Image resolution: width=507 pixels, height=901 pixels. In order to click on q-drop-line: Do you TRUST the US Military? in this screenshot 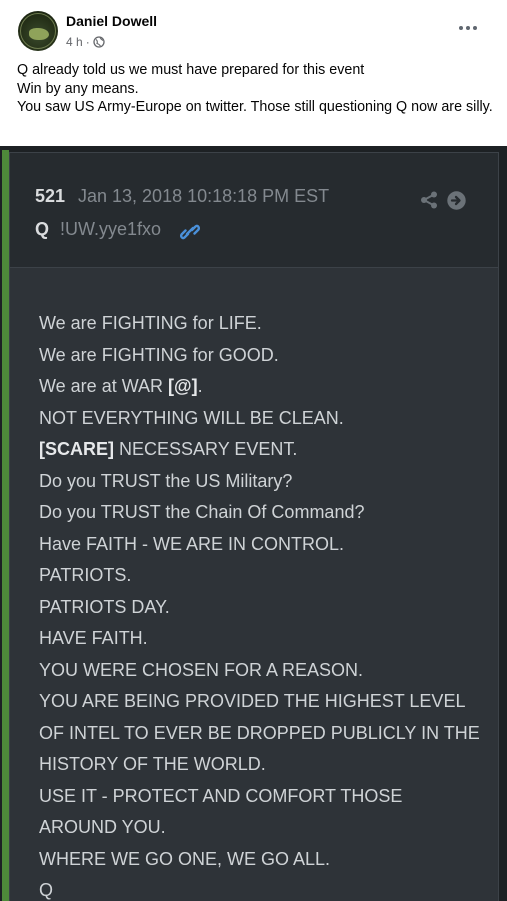, I will do `click(266, 482)`.